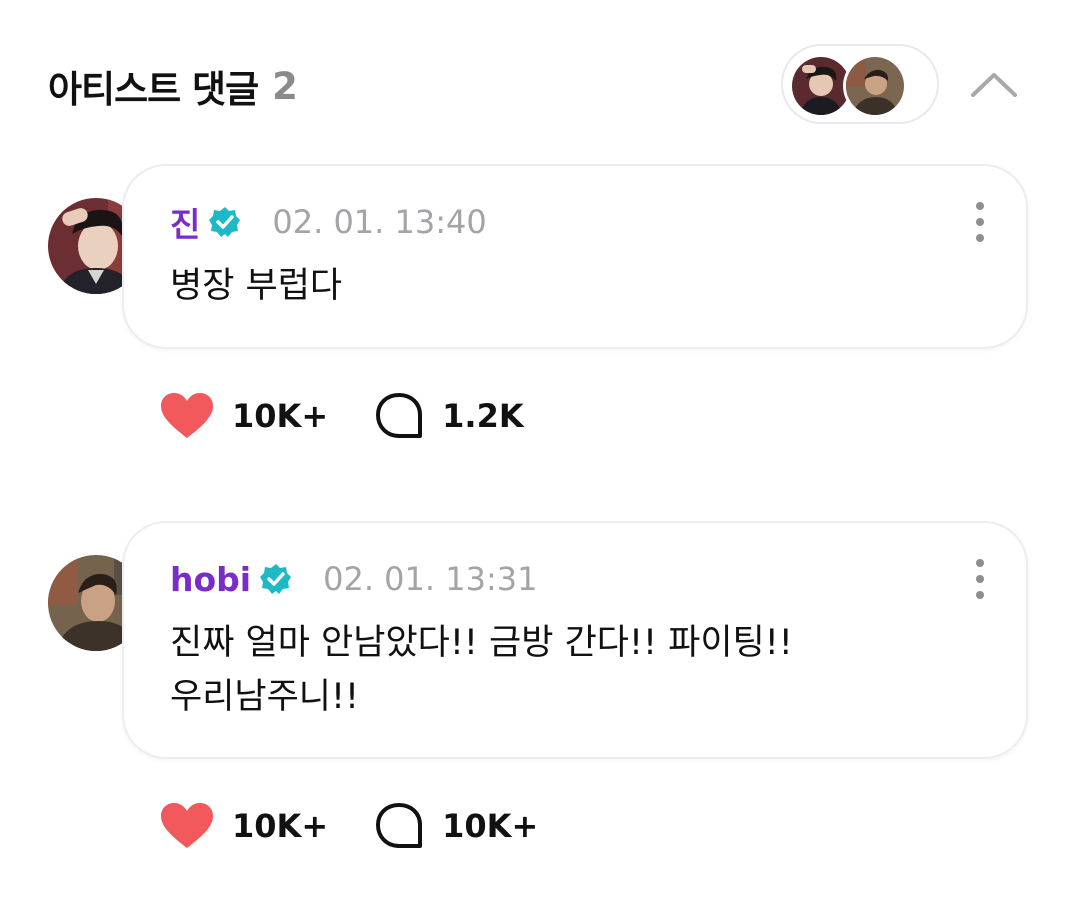 This screenshot has width=1080, height=912. What do you see at coordinates (821, 86) in the screenshot?
I see `artist-avatar-jin` at bounding box center [821, 86].